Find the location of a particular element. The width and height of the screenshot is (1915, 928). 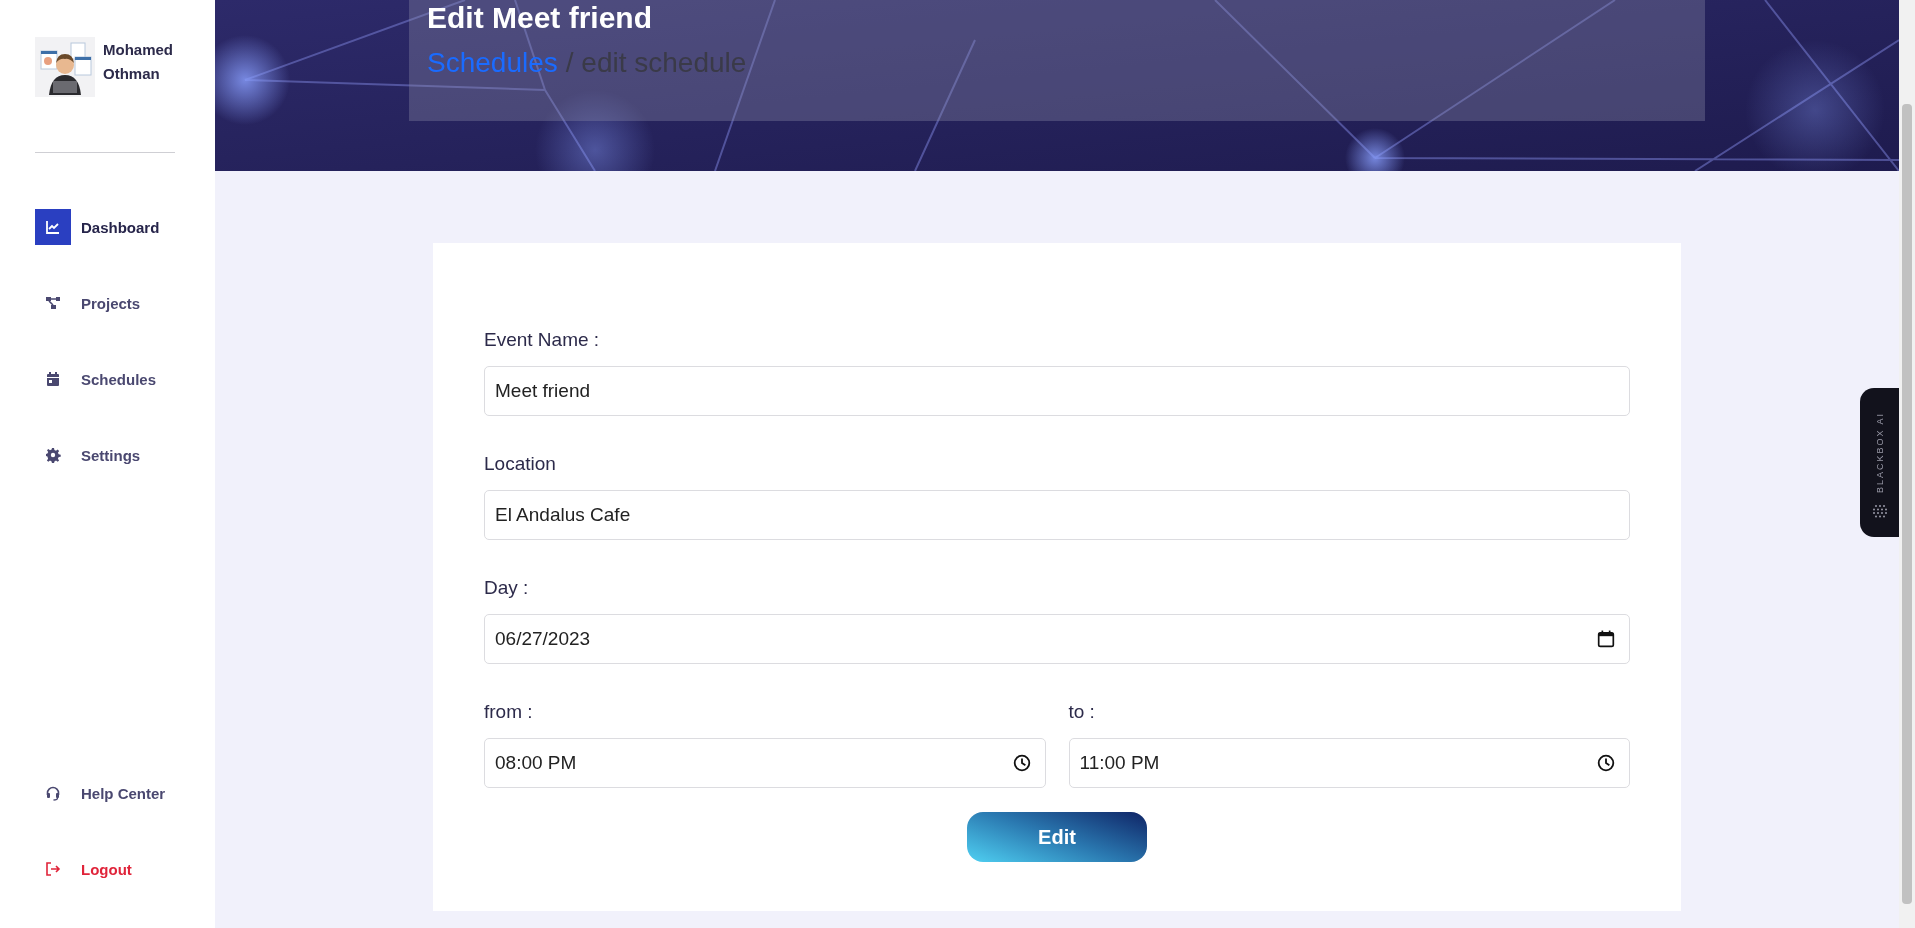

input-field: 08:00 PM is located at coordinates (765, 763).